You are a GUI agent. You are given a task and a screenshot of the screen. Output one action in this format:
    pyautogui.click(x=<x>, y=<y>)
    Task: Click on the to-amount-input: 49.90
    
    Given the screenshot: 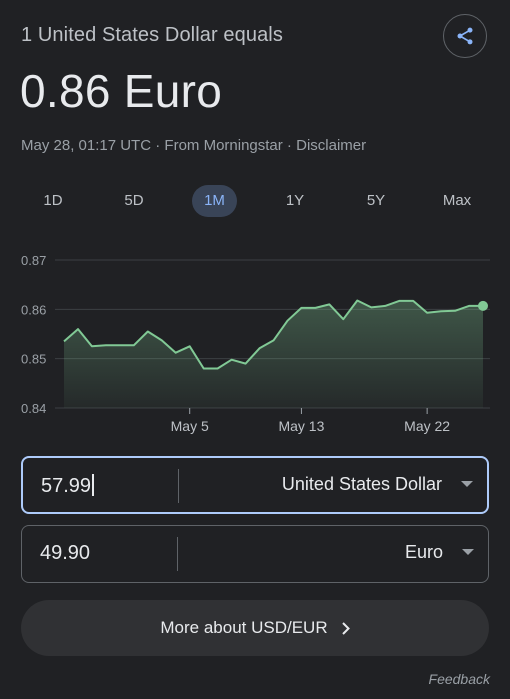 What is the action you would take?
    pyautogui.click(x=65, y=553)
    